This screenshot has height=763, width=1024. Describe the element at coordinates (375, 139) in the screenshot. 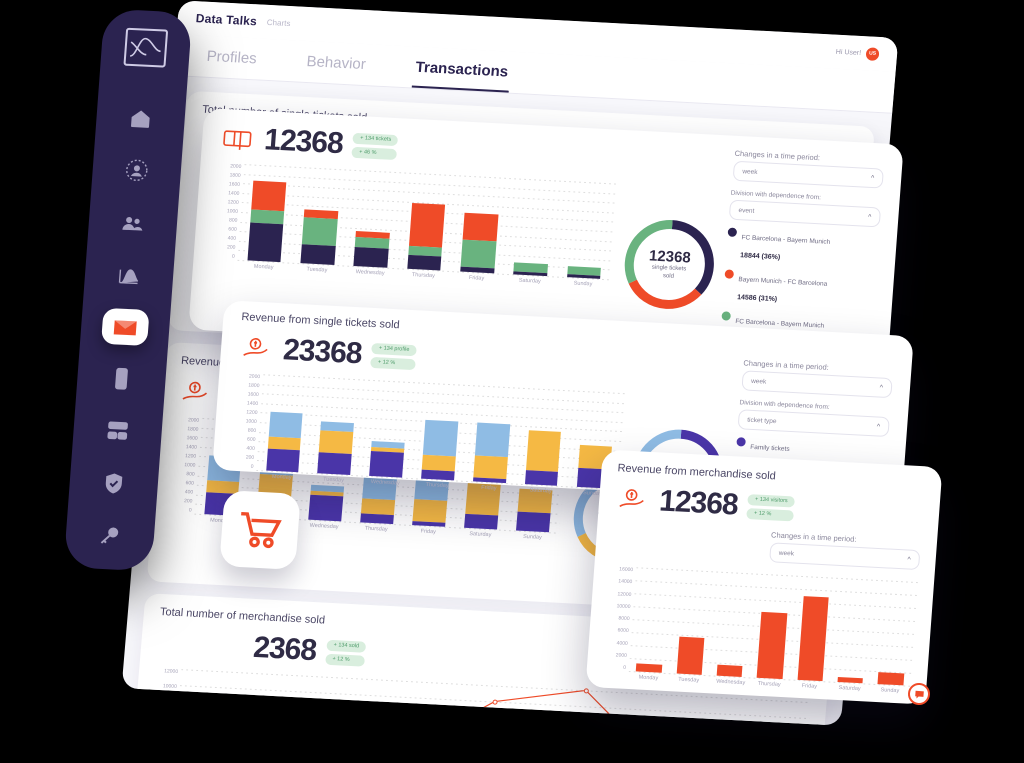

I see `status-badge: + 134 tickets` at that location.